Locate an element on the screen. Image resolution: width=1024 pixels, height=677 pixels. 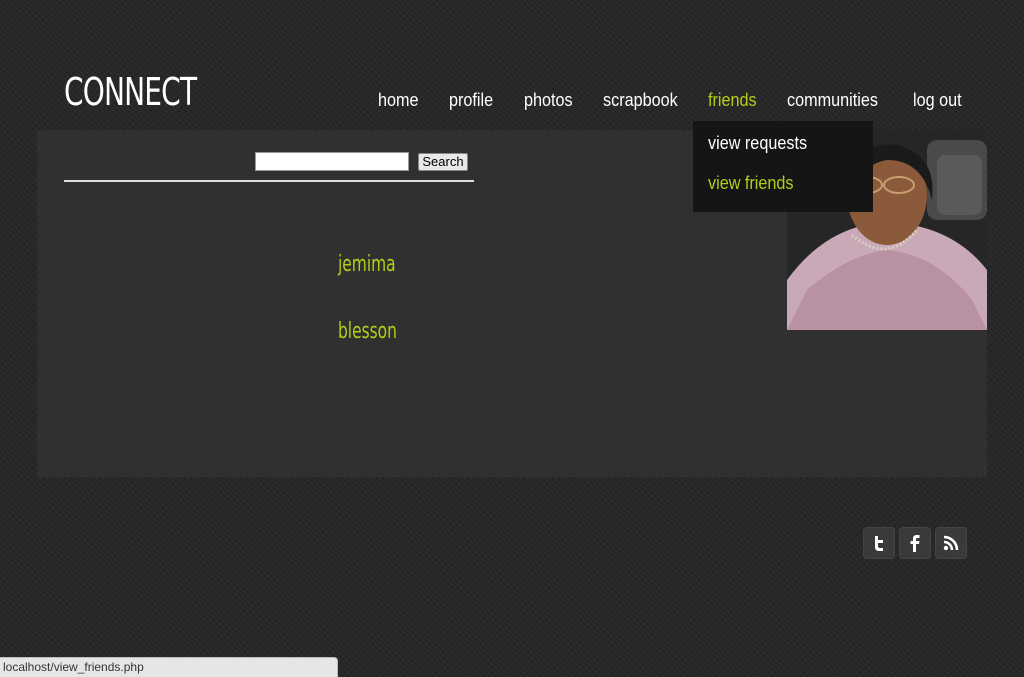
friend-link-blesson: blesson is located at coordinates (367, 331).